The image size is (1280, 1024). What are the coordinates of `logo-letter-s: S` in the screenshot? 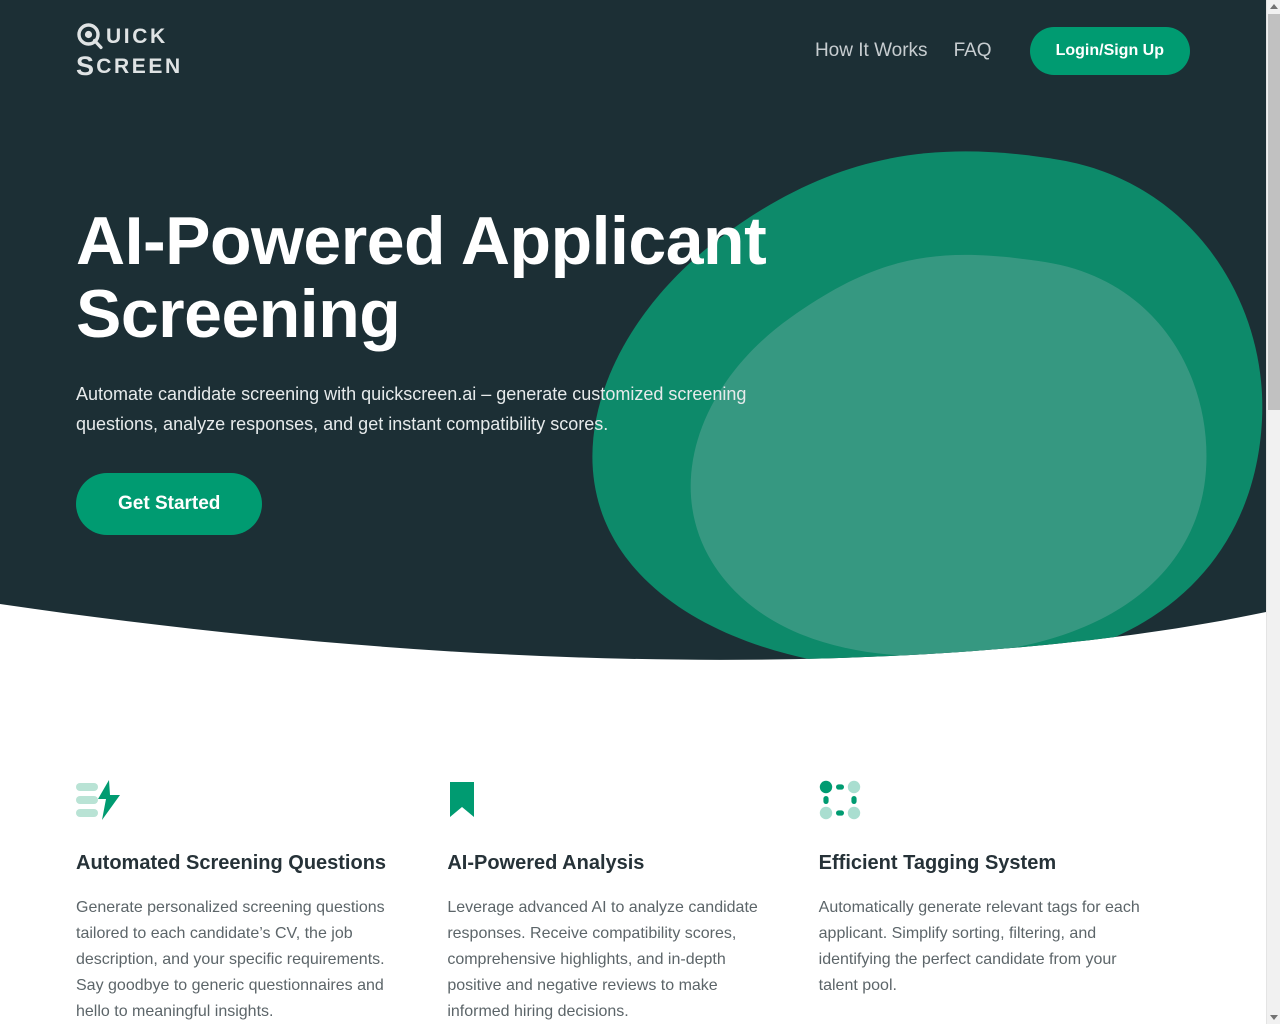 It's located at (86, 66).